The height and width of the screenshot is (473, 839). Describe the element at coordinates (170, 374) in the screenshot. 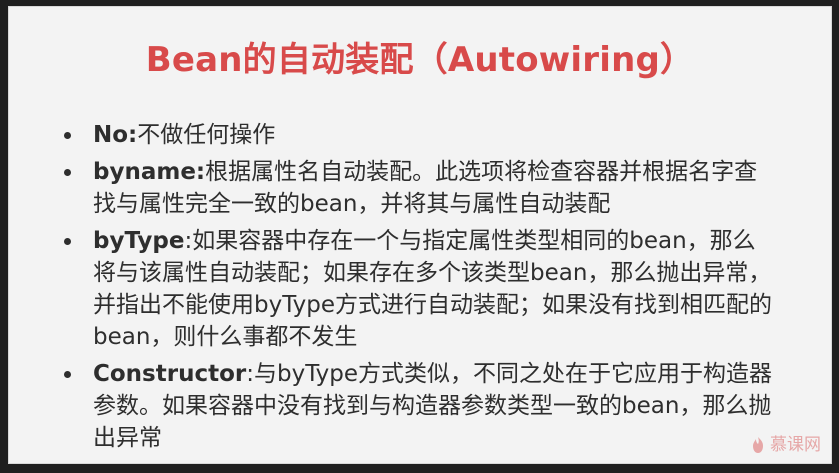

I see `bullet-term: Constructor` at that location.